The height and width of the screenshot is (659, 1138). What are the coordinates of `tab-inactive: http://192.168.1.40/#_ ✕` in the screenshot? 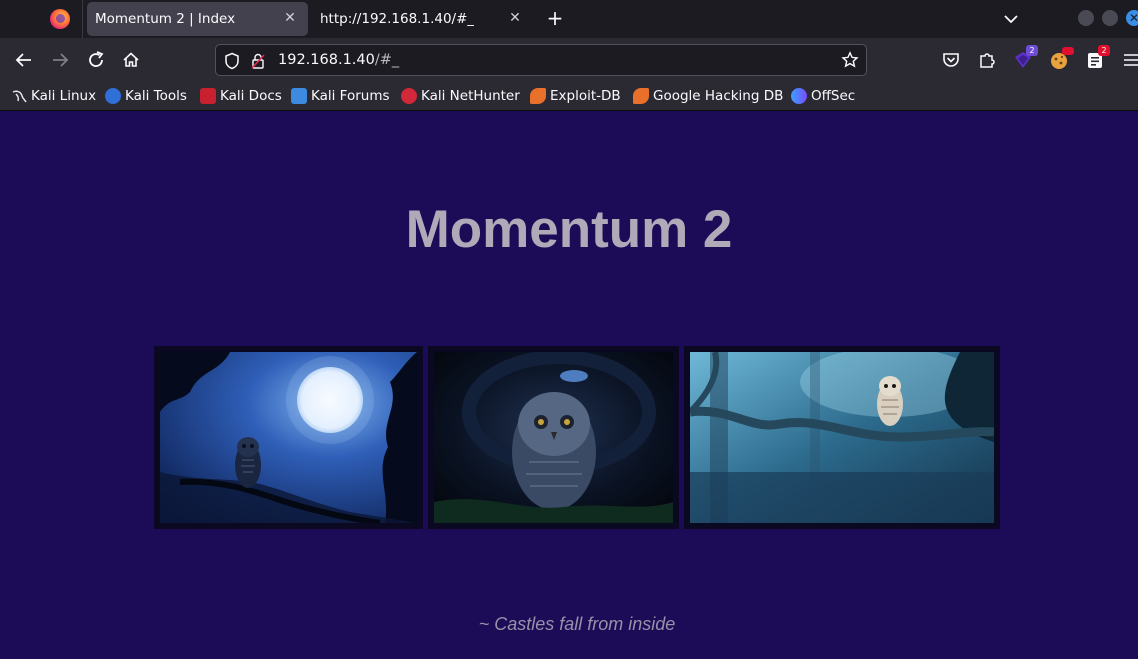 It's located at (422, 19).